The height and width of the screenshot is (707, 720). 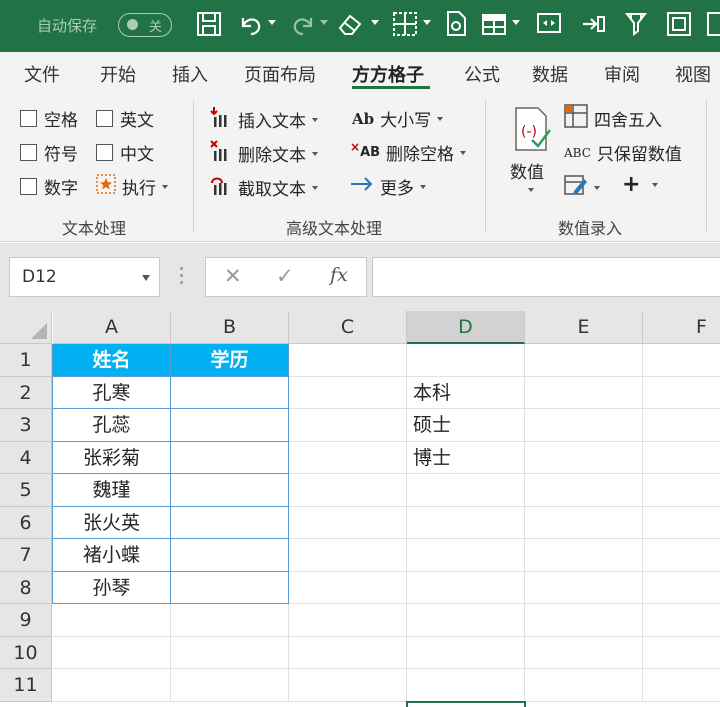 What do you see at coordinates (112, 522) in the screenshot?
I see `cell-a6: 张火英` at bounding box center [112, 522].